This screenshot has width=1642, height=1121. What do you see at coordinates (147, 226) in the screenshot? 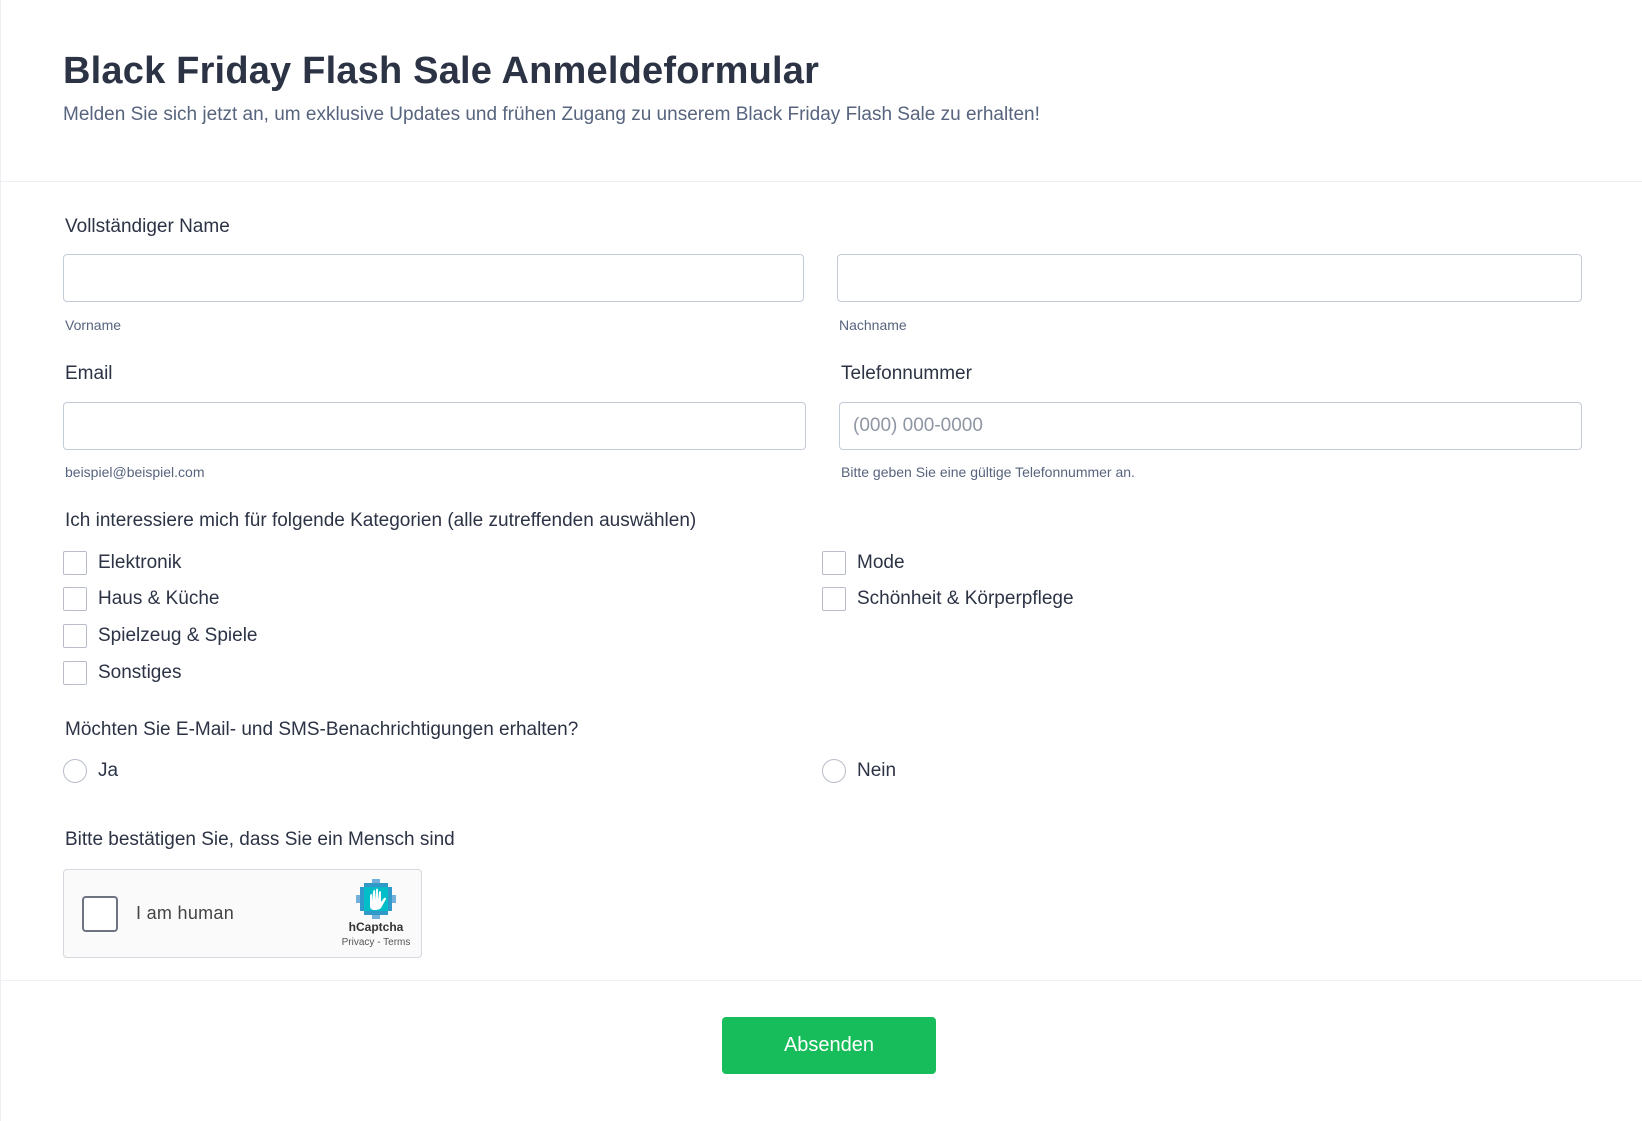
I see `full-name-label: Vollständiger Name` at bounding box center [147, 226].